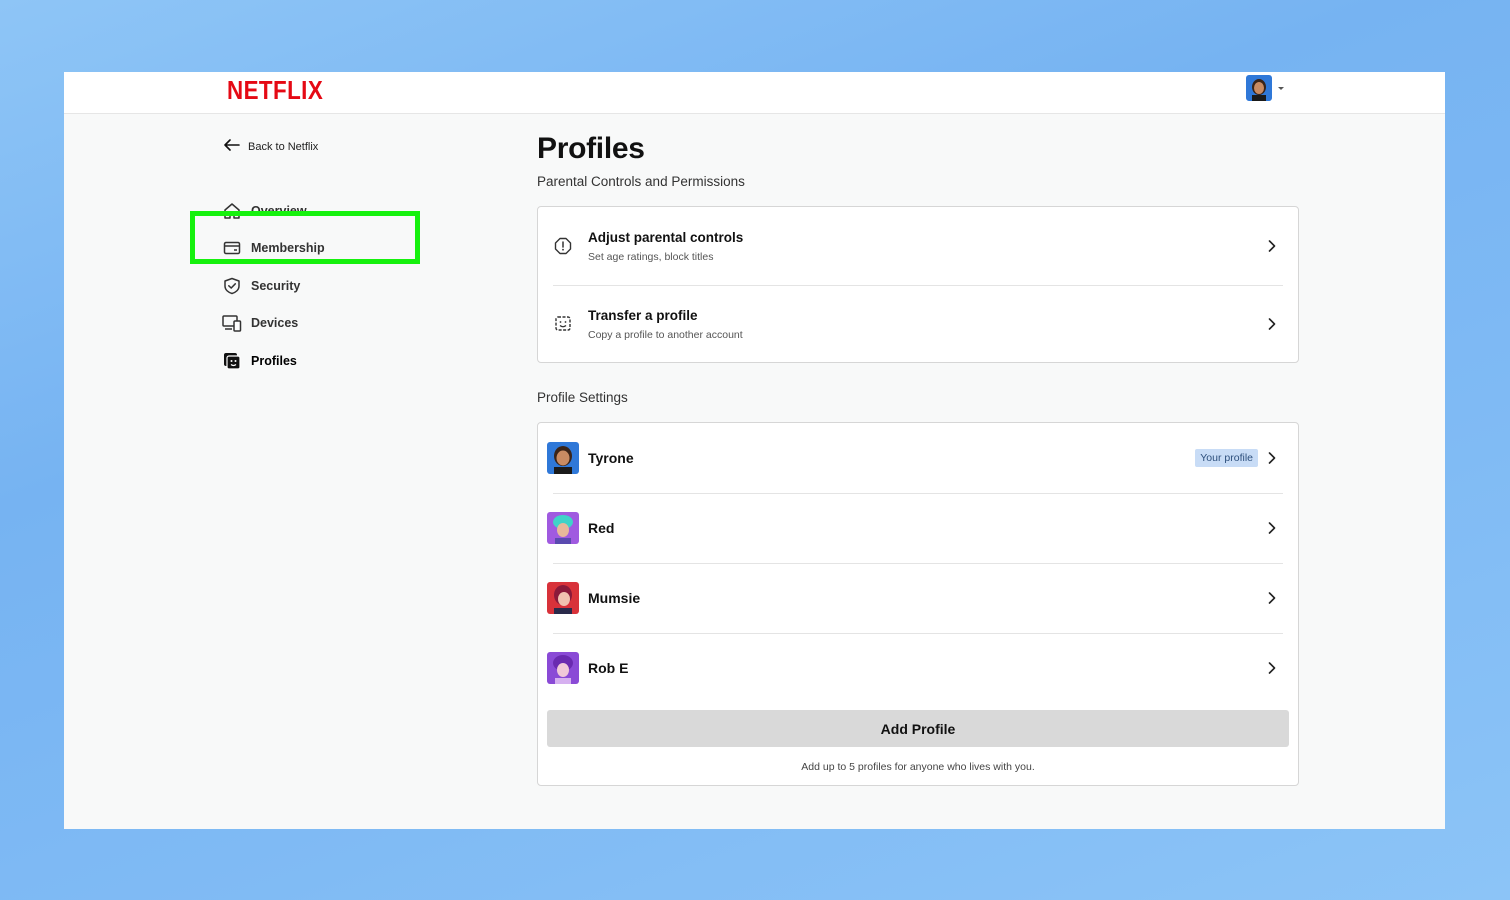 The width and height of the screenshot is (1510, 900). I want to click on control-title: Transfer a profile, so click(643, 315).